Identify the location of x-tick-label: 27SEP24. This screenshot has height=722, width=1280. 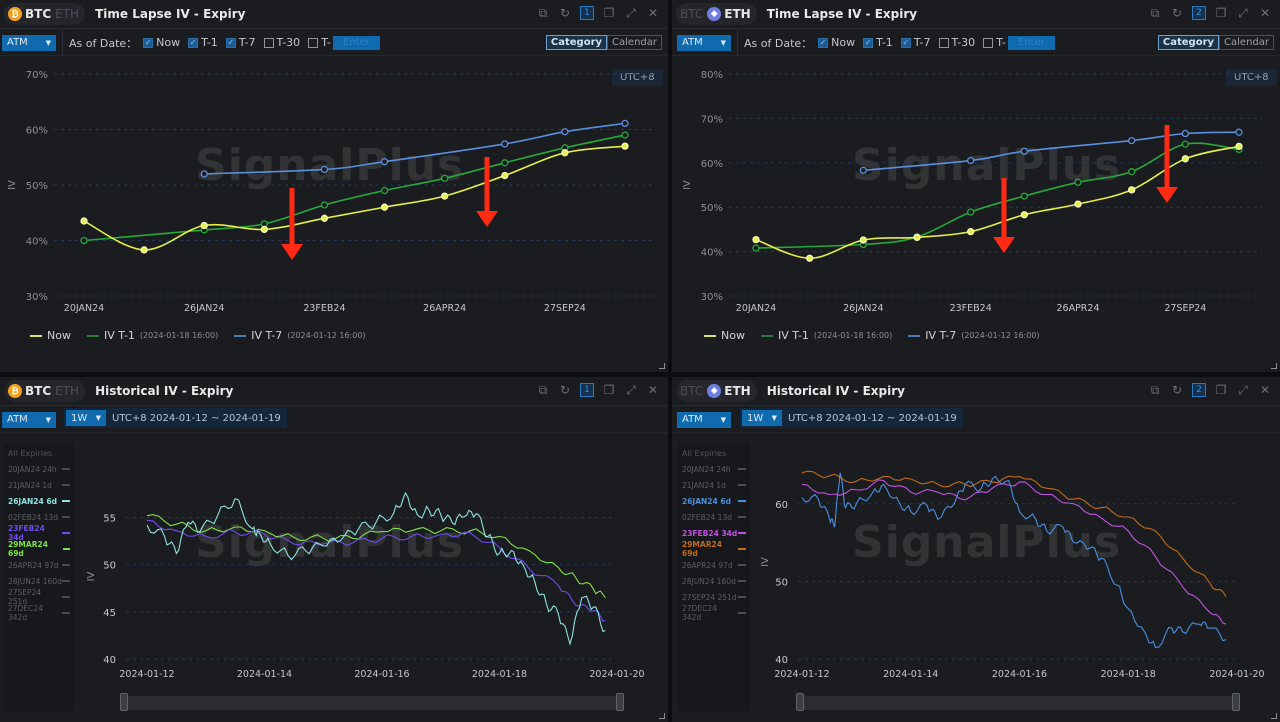
(1185, 308).